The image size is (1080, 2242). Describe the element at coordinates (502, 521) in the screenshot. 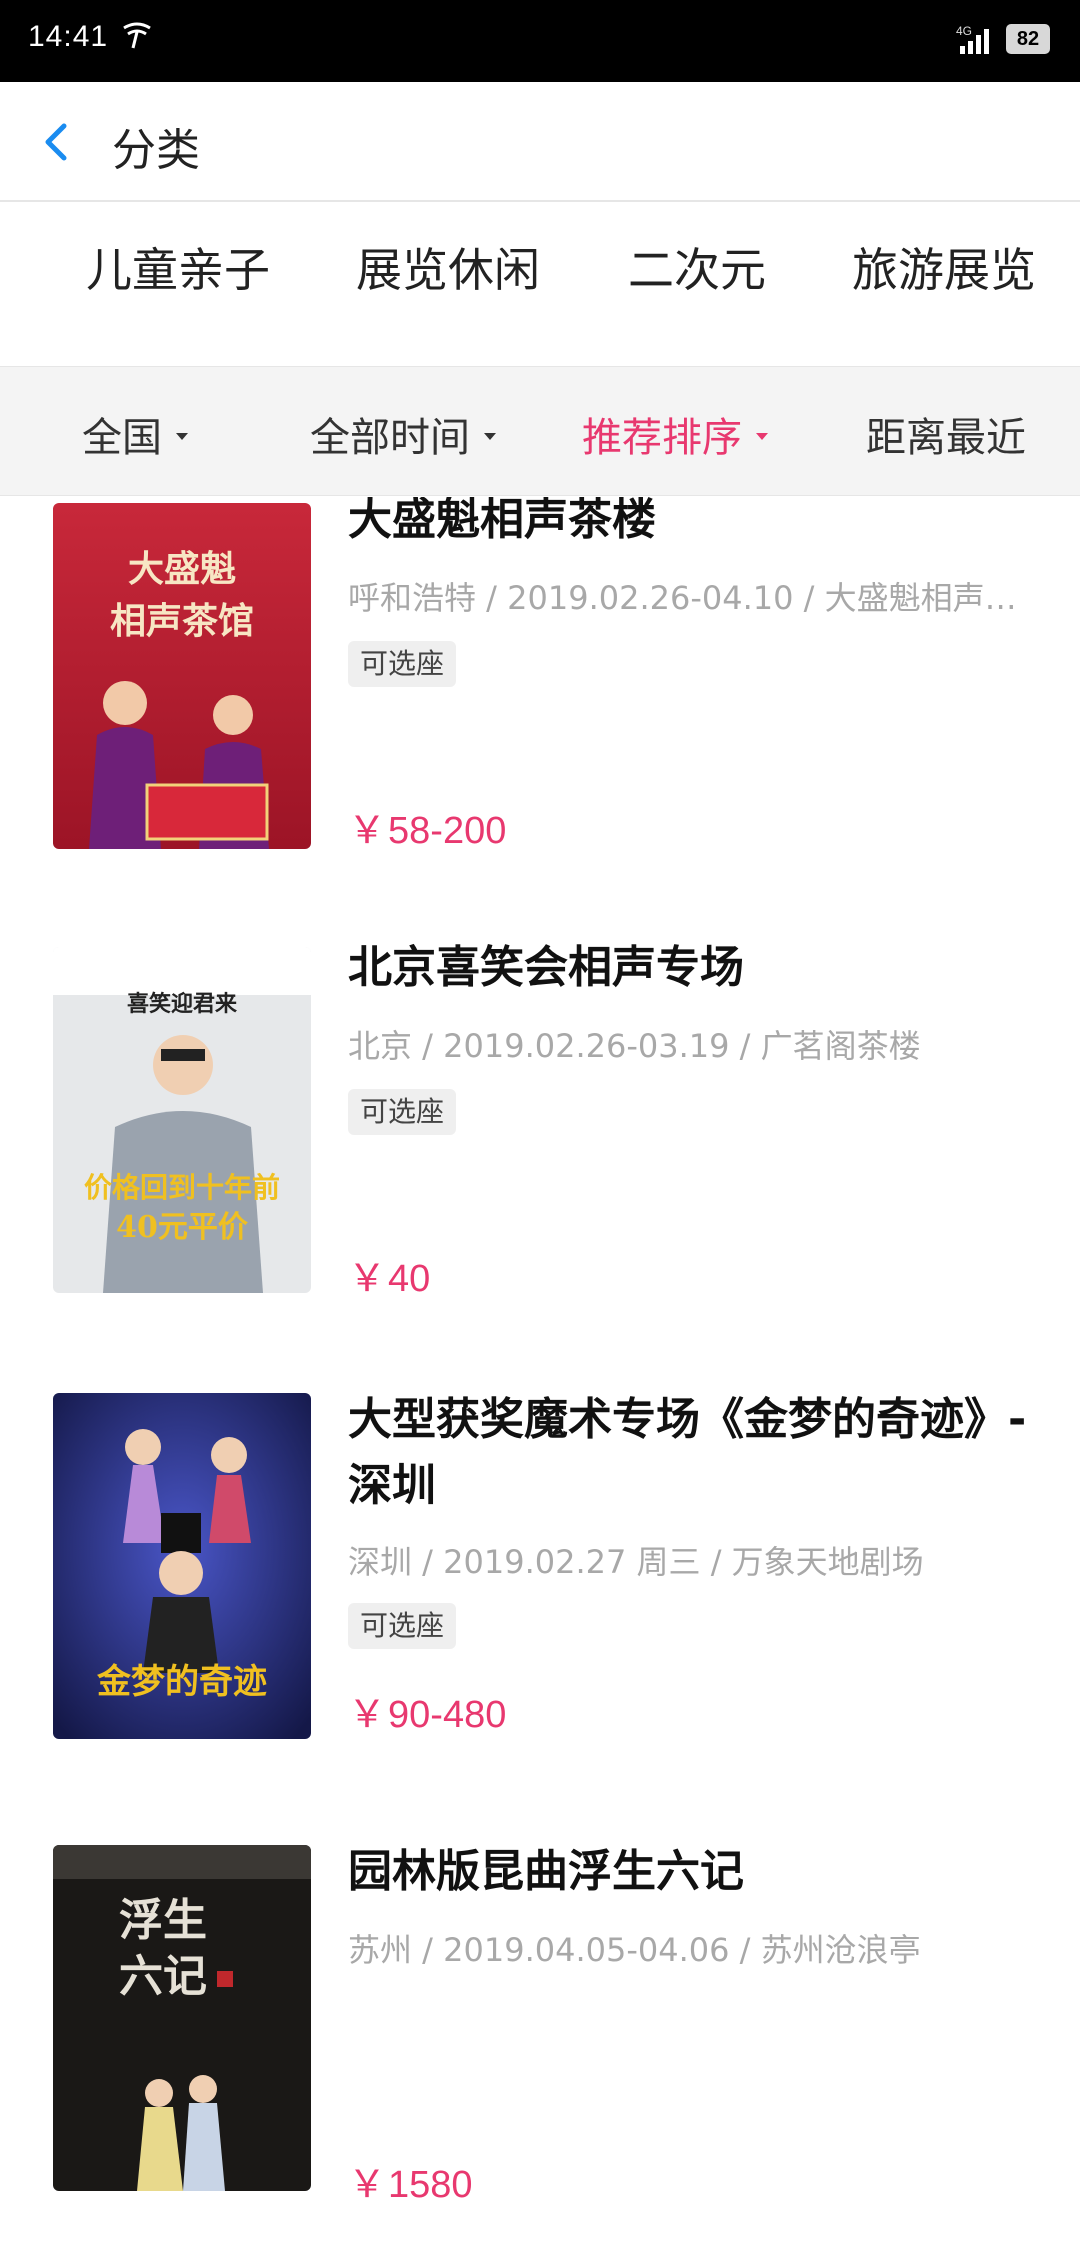

I see `event-title: 大盛魁相声茶楼` at that location.